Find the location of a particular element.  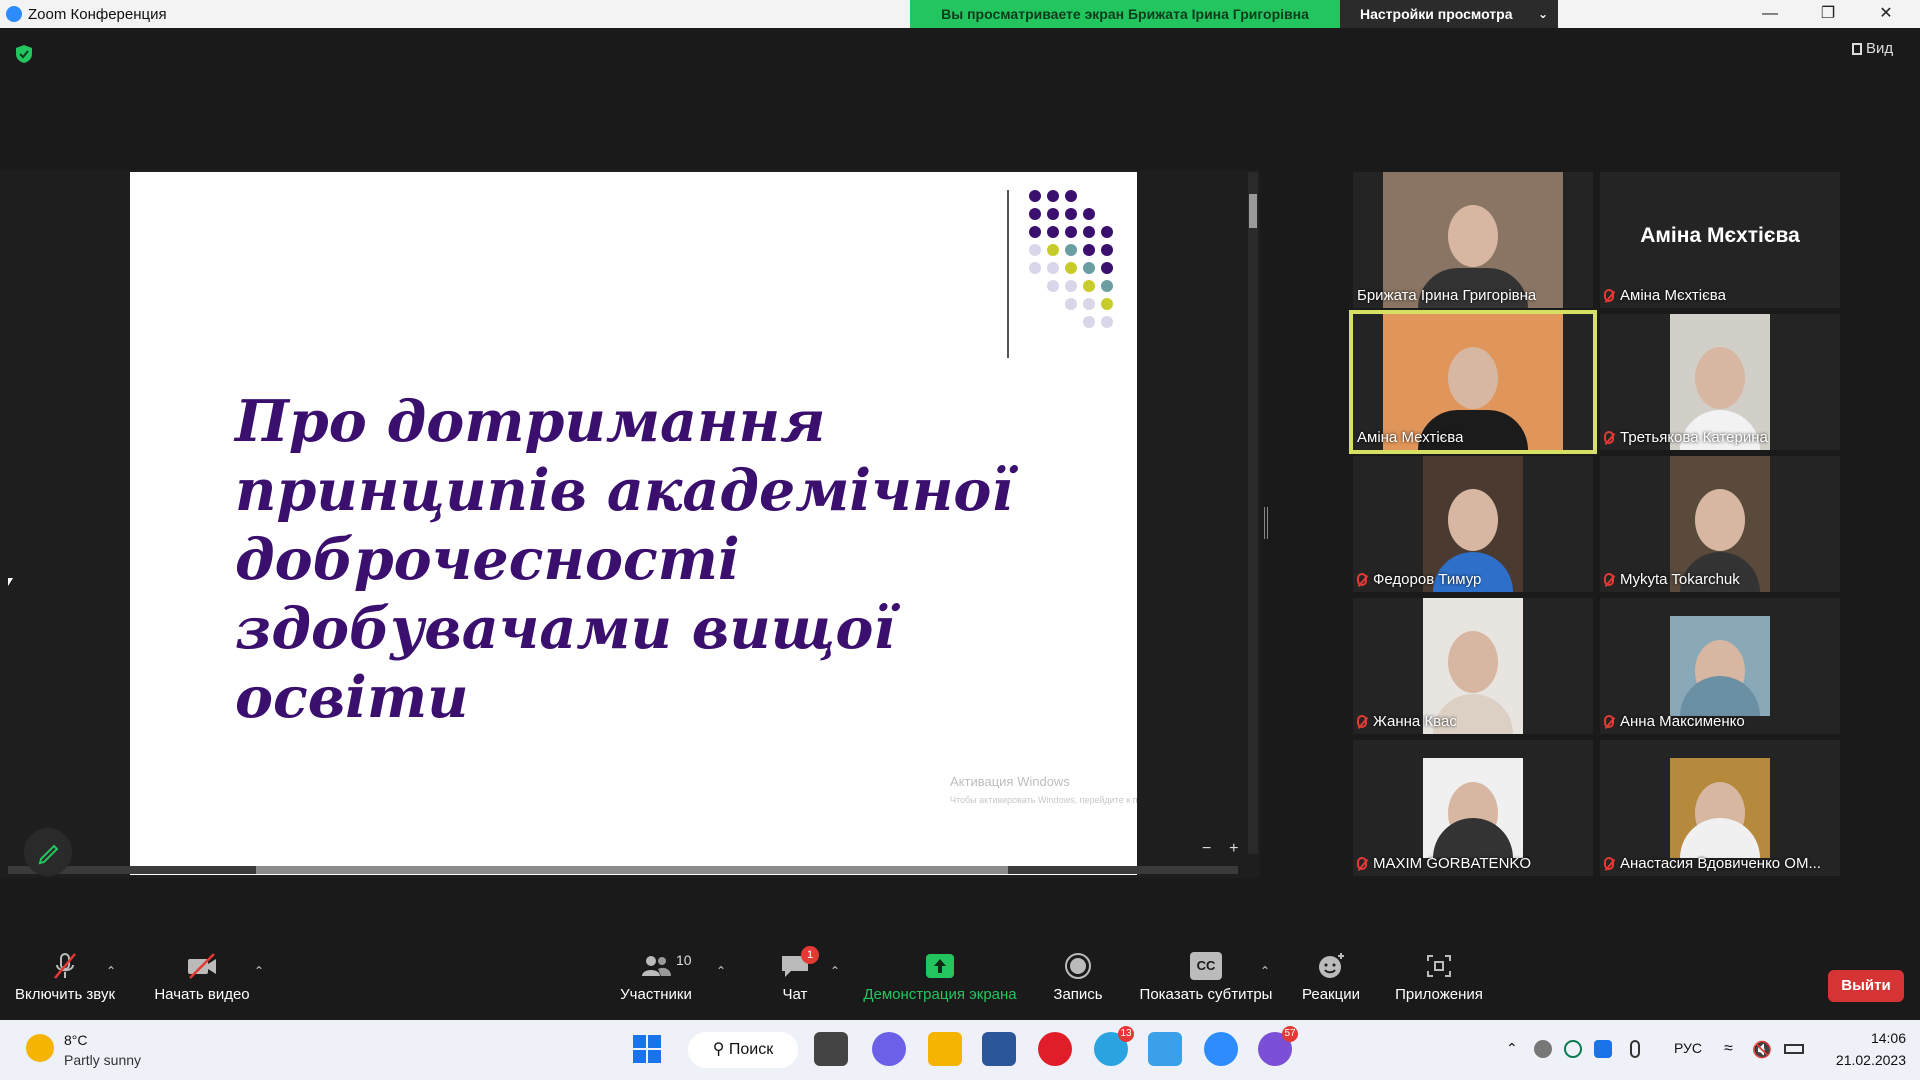

unmute-label: Включить звук is located at coordinates (65, 994).